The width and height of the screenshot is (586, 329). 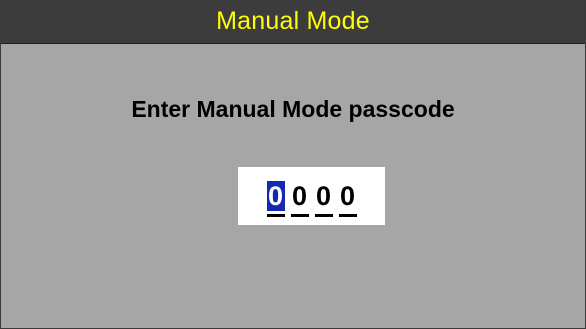 I want to click on passcode-digit-1-value: 0, so click(x=275, y=196).